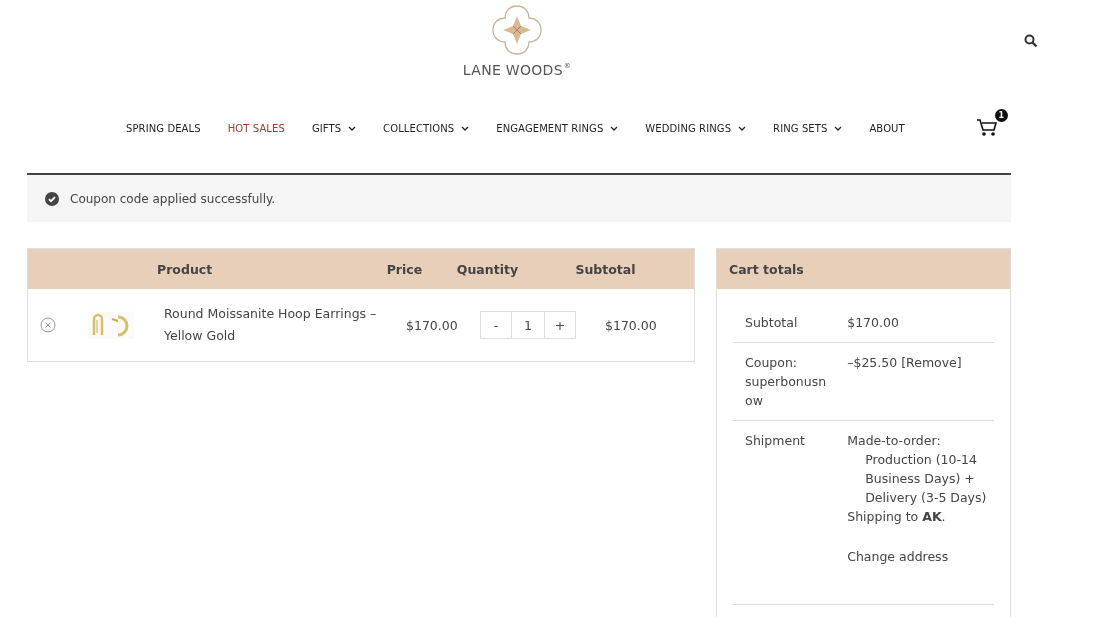 Image resolution: width=1101 pixels, height=617 pixels. I want to click on shipping-detail: Production (10-14 Business Days) + Delivery (3-5 Days), so click(926, 479).